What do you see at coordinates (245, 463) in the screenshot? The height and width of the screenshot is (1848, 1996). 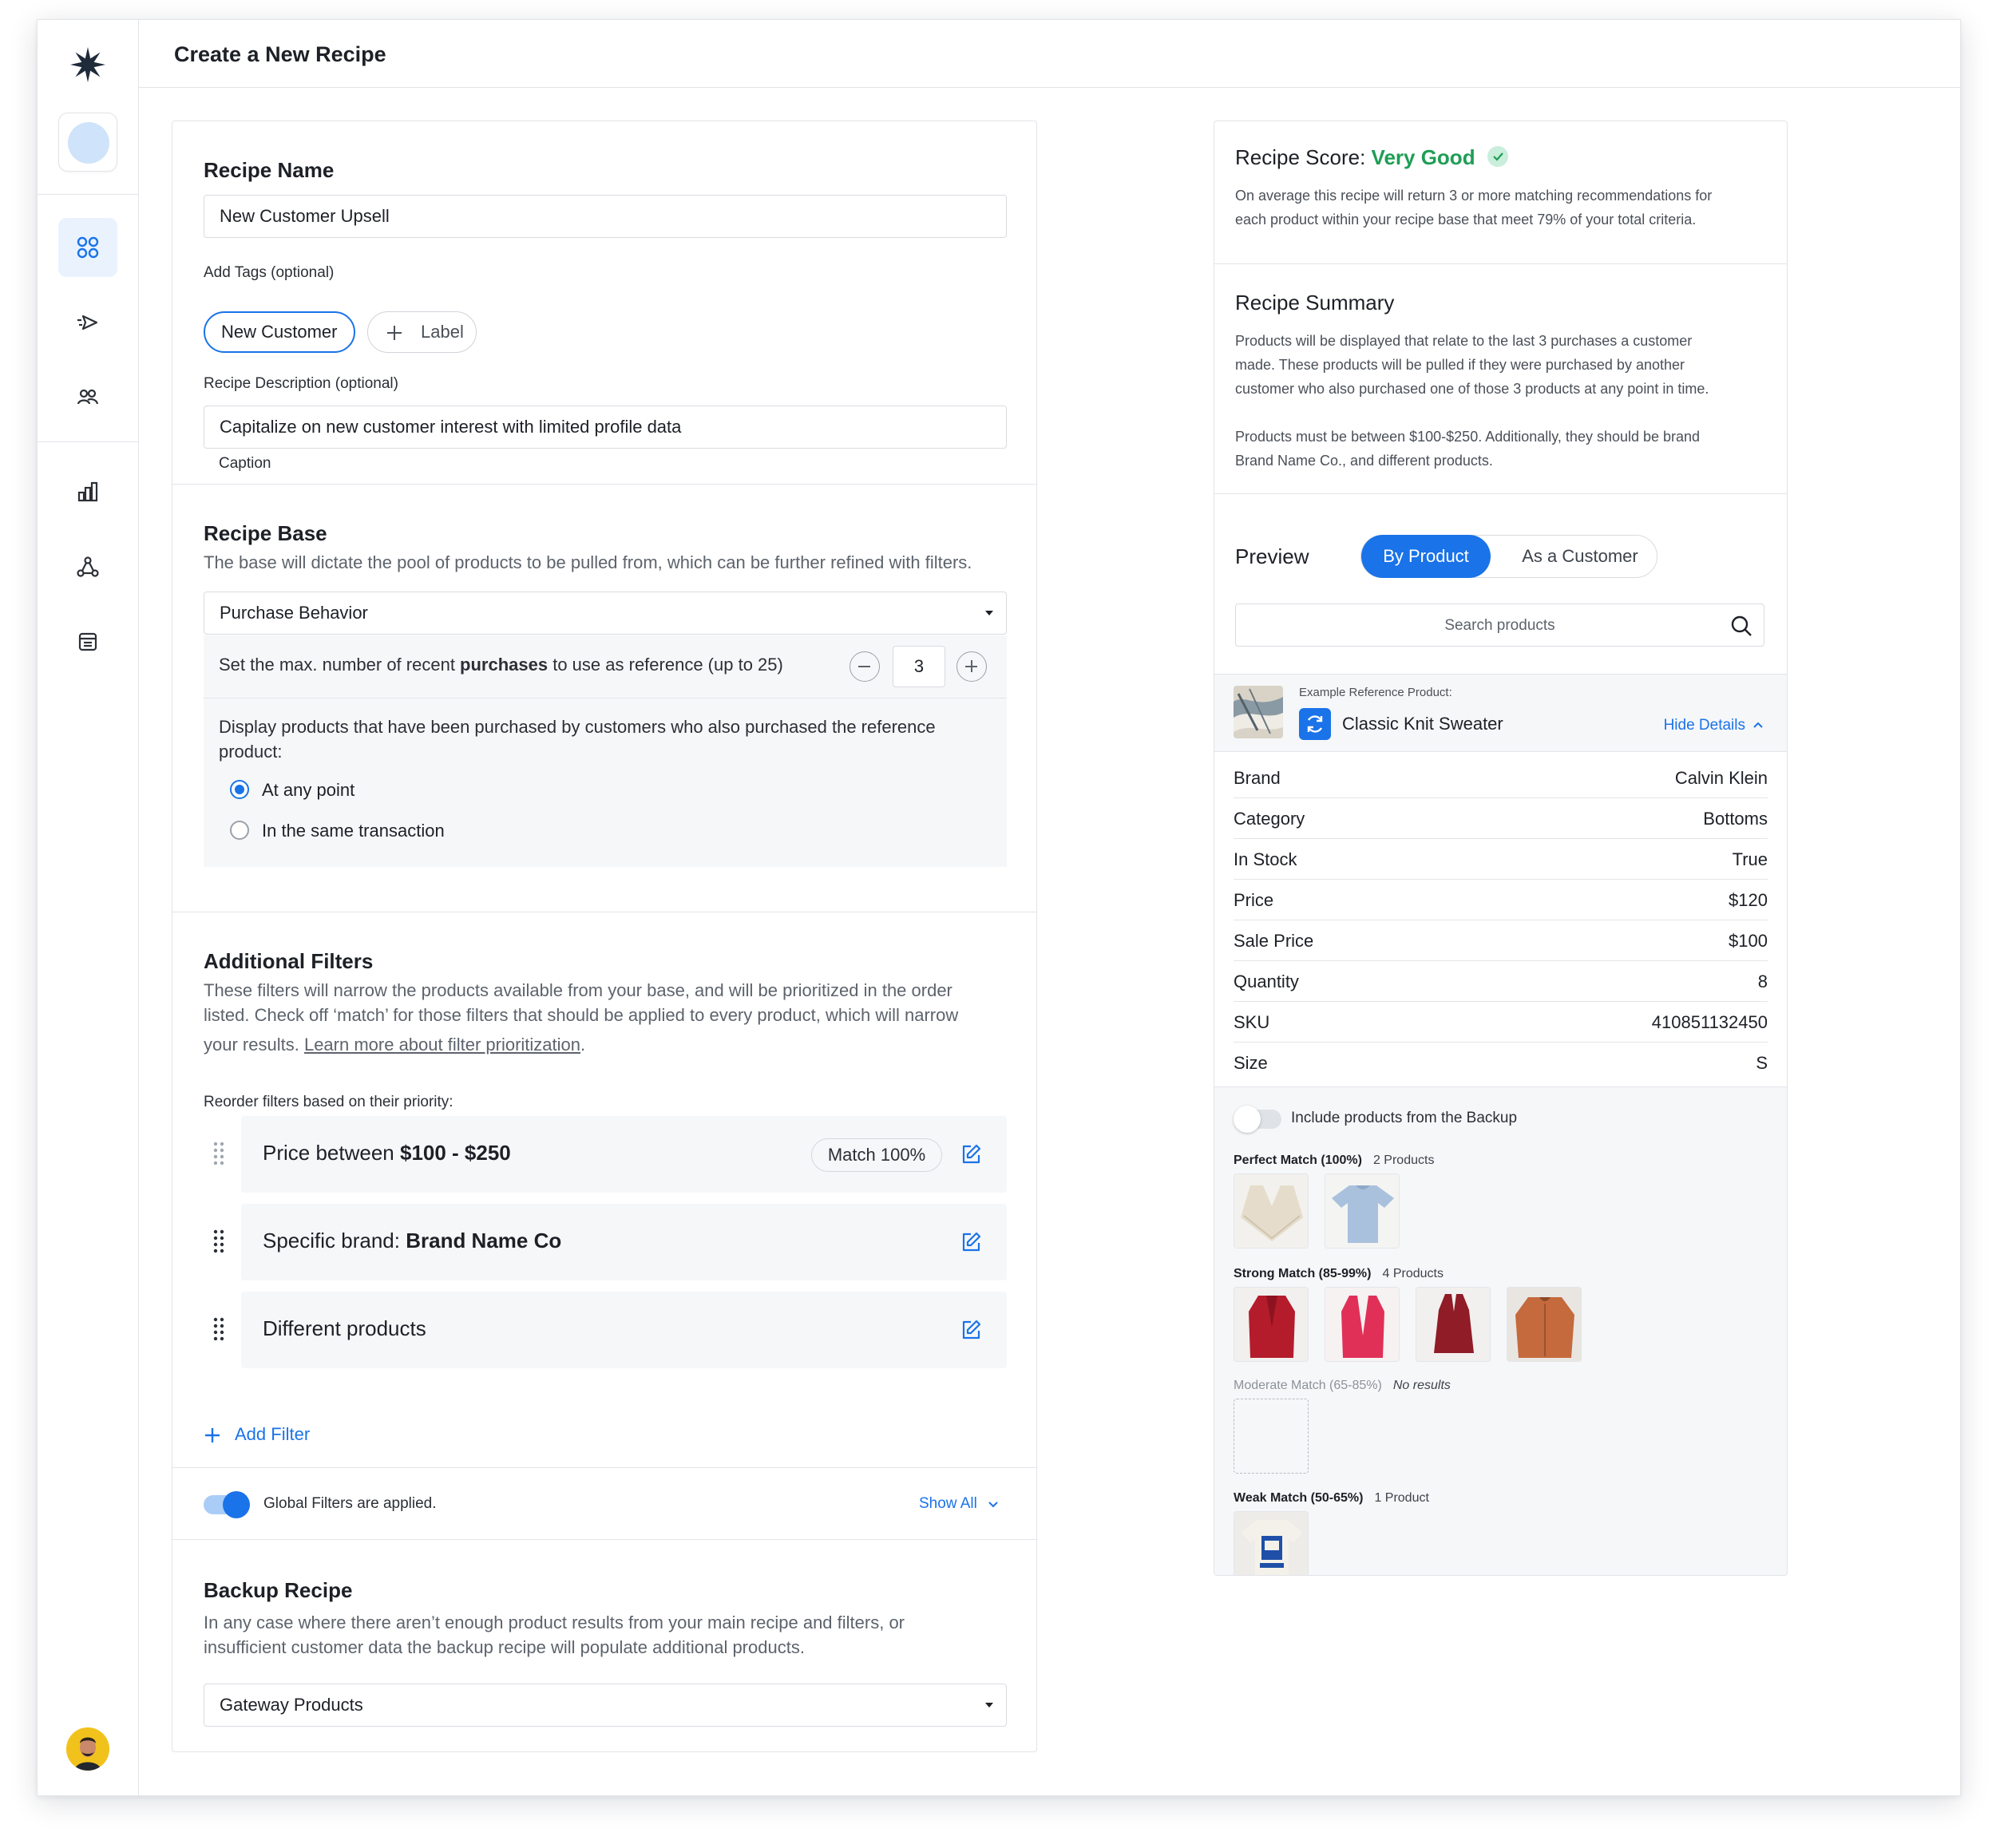 I see `description-caption: Caption` at bounding box center [245, 463].